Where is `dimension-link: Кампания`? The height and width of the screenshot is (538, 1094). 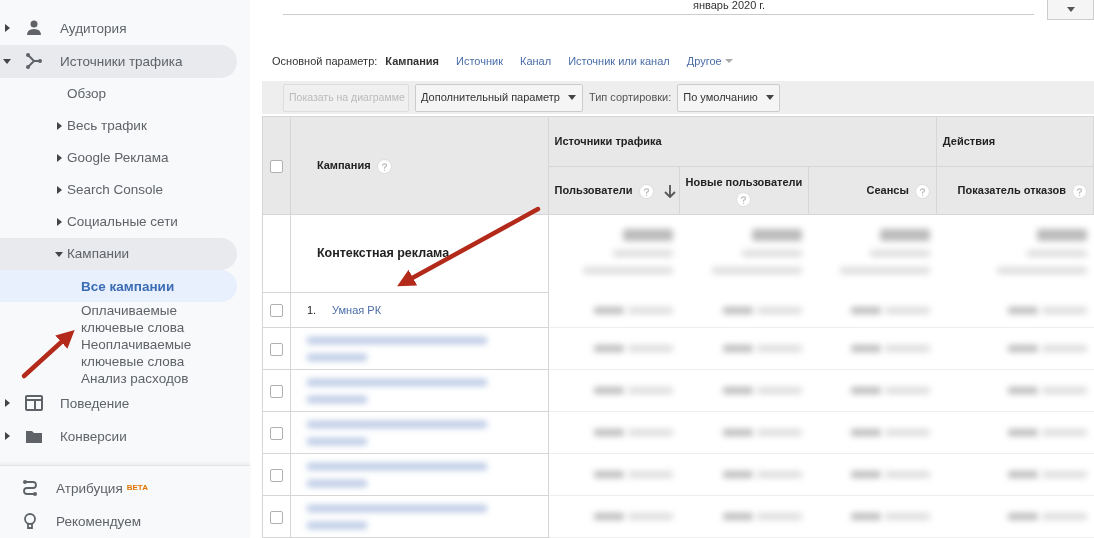
dimension-link: Кампания is located at coordinates (412, 61).